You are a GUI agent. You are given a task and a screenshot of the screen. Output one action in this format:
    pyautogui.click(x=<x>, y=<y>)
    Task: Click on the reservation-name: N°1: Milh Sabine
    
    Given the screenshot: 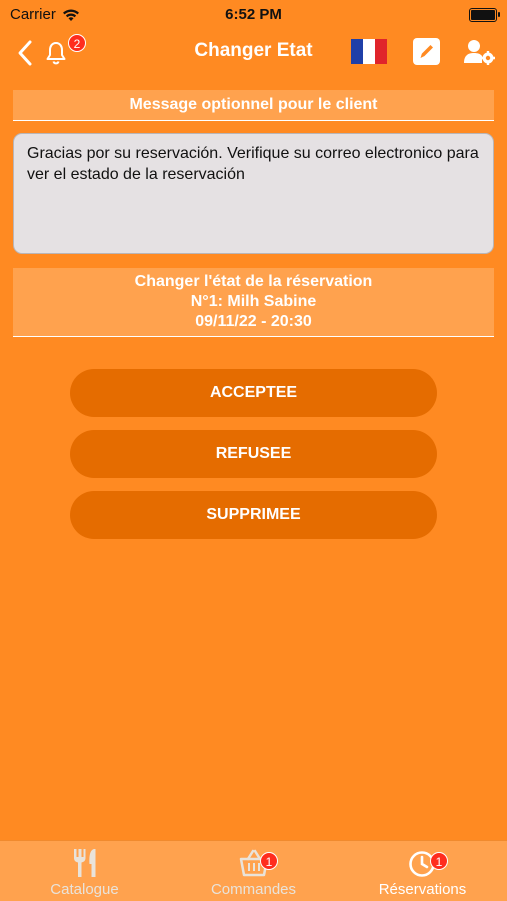 What is the action you would take?
    pyautogui.click(x=253, y=301)
    